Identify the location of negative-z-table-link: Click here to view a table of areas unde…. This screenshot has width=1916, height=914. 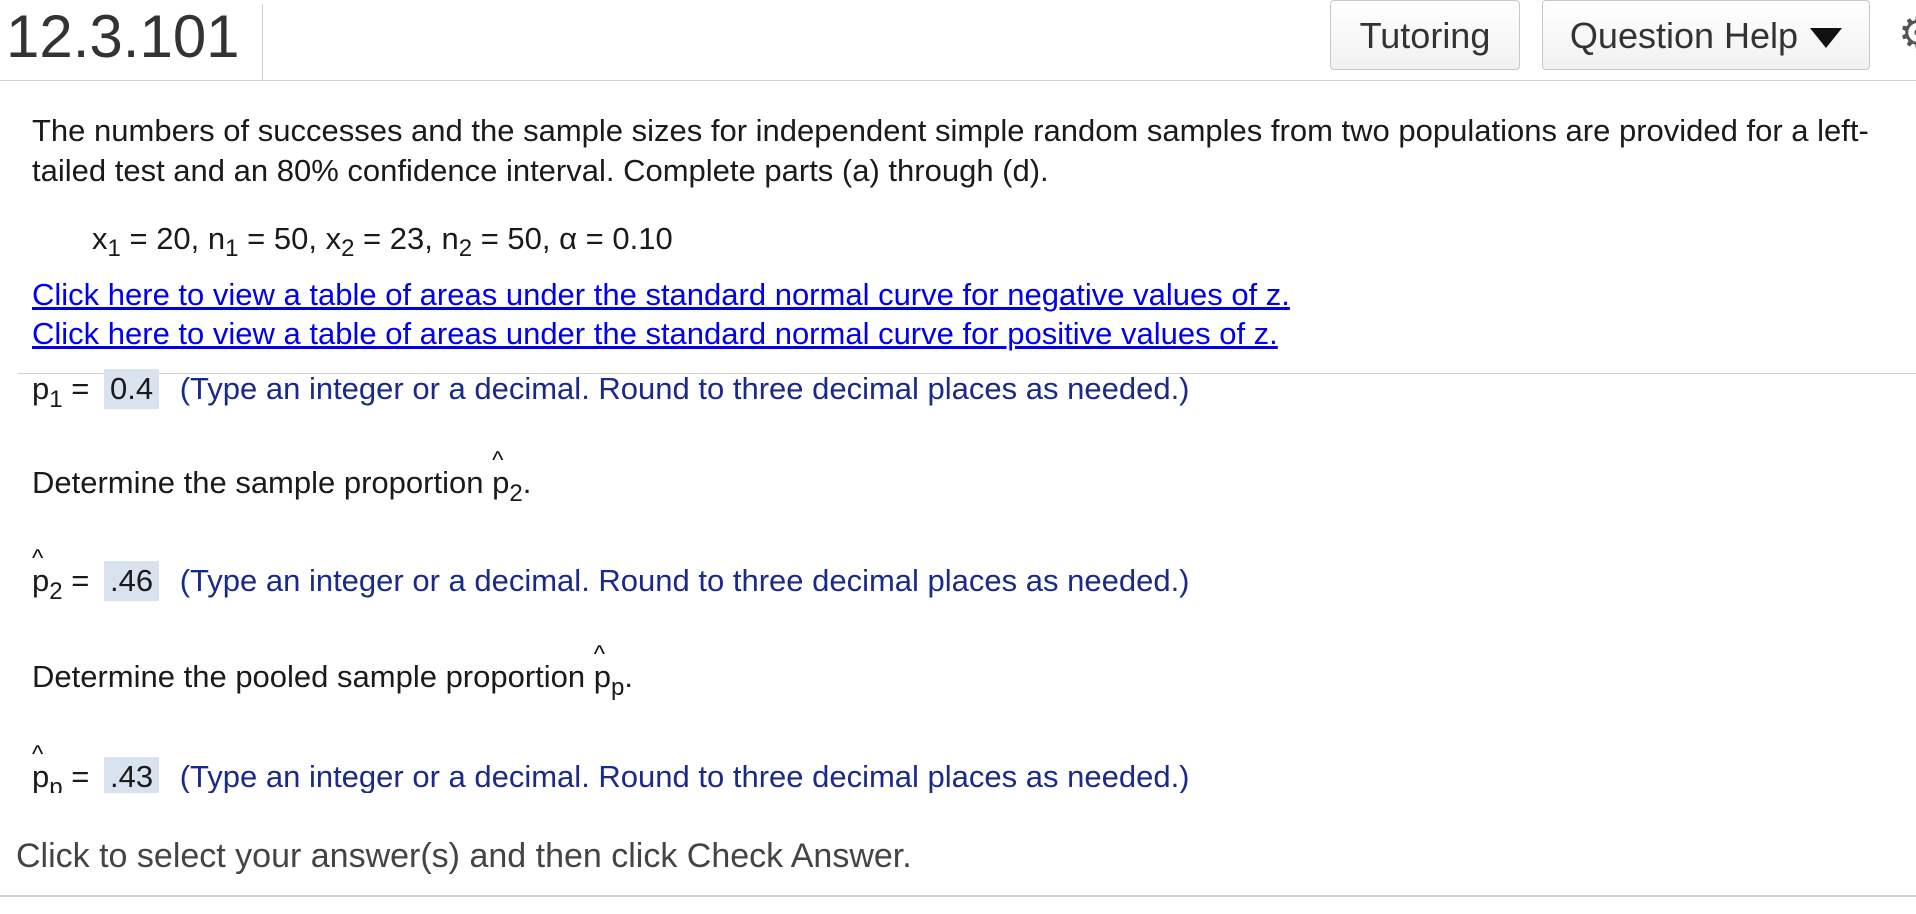
(661, 295).